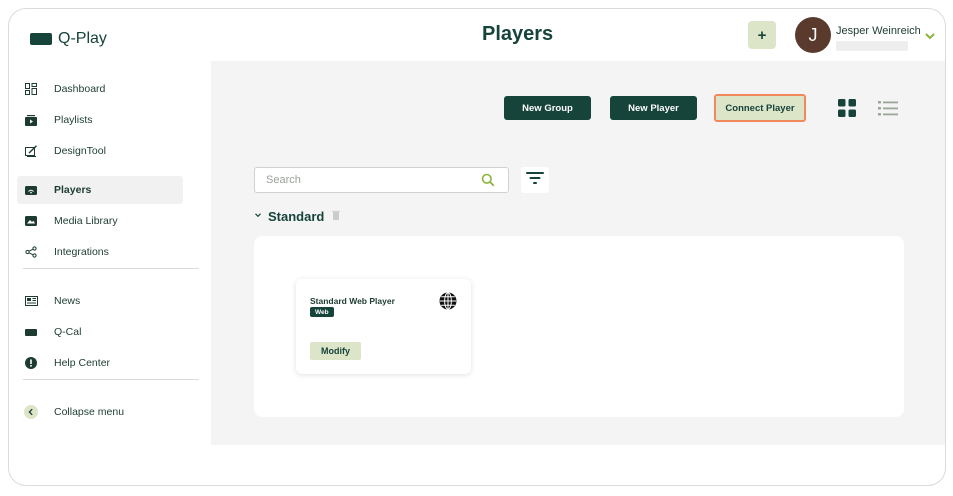  What do you see at coordinates (31, 412) in the screenshot?
I see `chevron-left-icon` at bounding box center [31, 412].